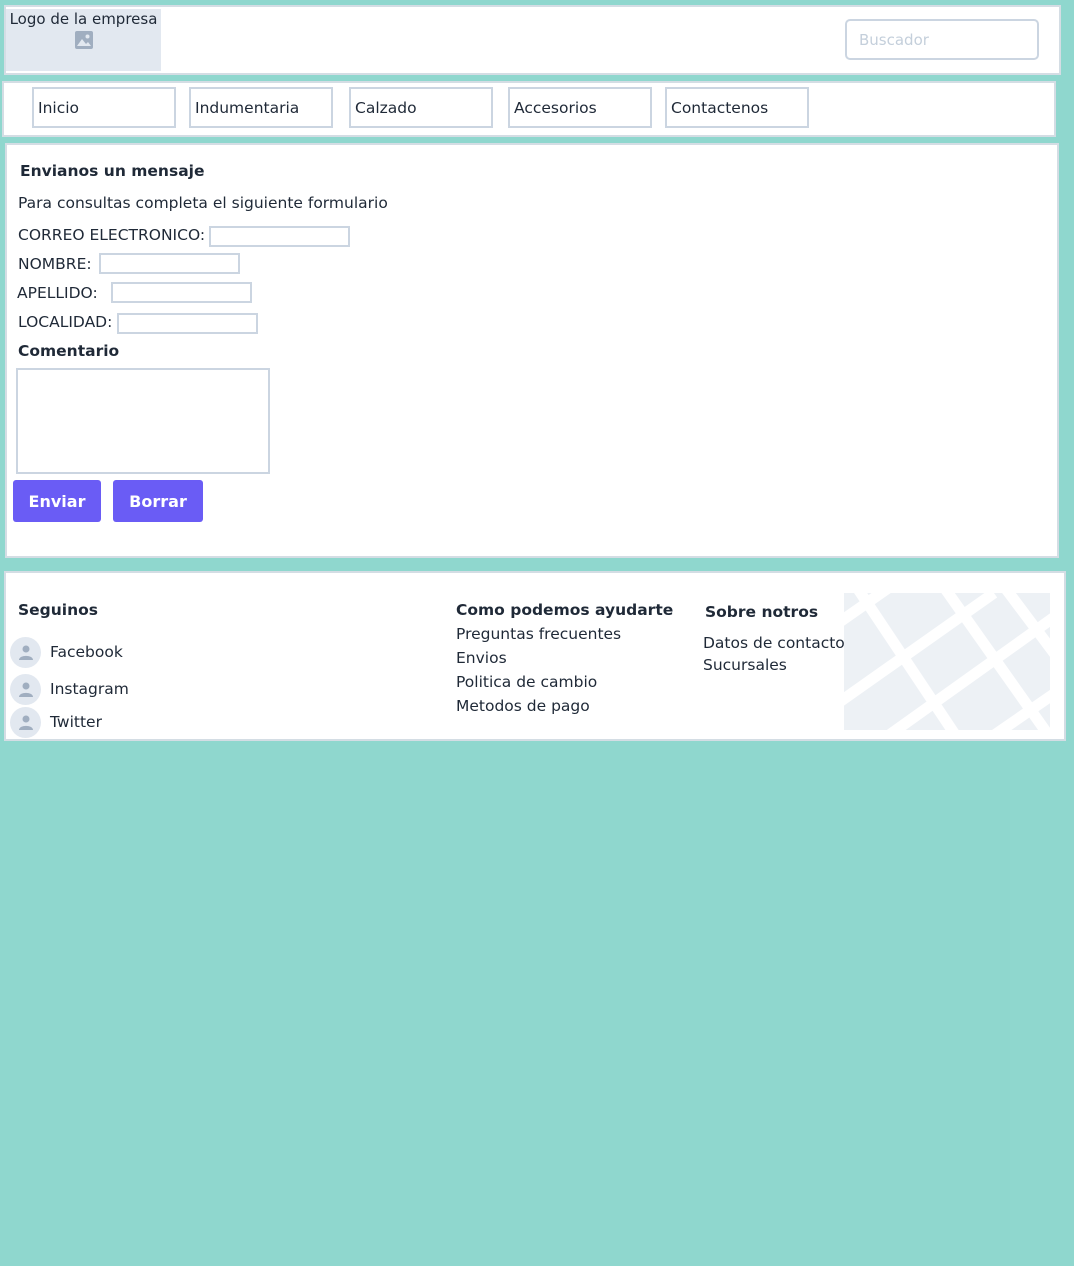  Describe the element at coordinates (104, 107) in the screenshot. I see `nav-item-inicio: Inicio` at that location.